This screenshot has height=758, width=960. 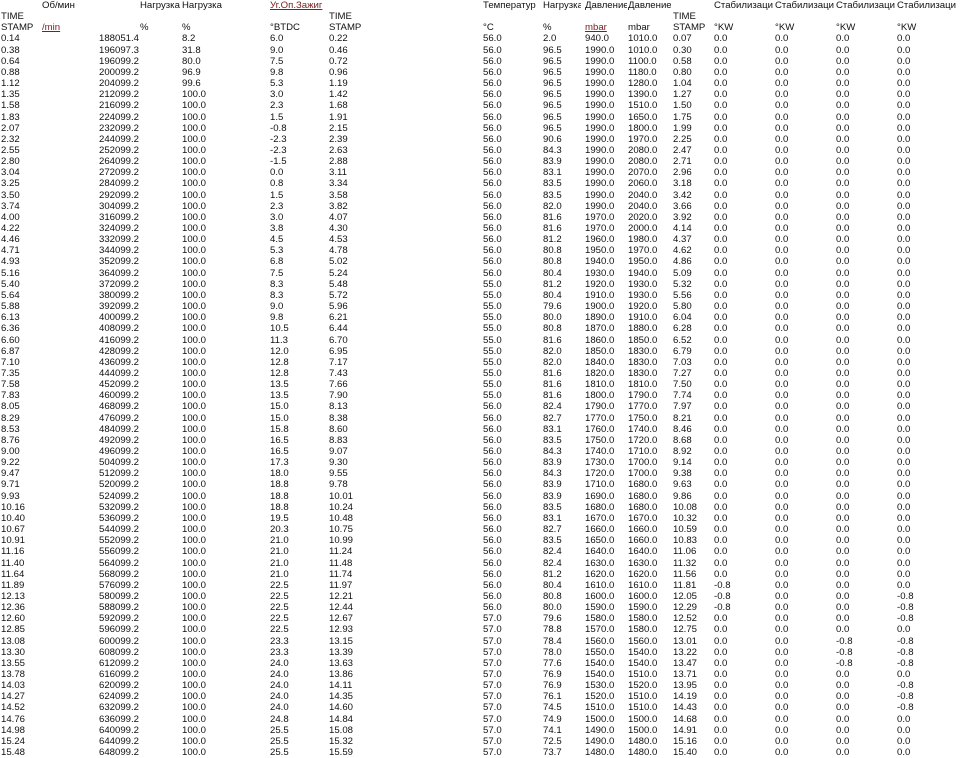 I want to click on header-cell: mbar, so click(x=649, y=27).